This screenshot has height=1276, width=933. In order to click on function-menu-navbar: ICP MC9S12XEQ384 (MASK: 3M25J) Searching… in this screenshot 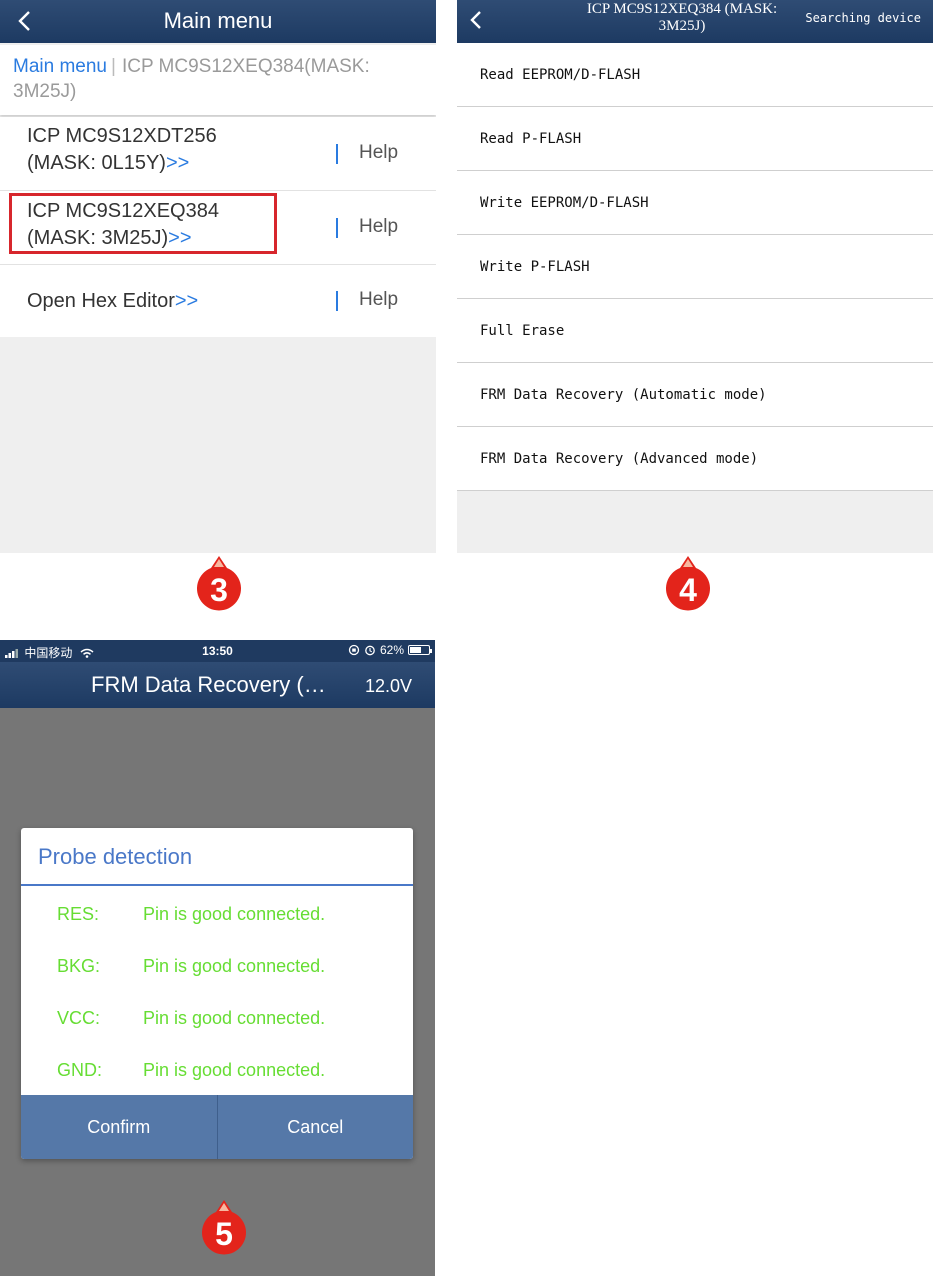, I will do `click(695, 21)`.